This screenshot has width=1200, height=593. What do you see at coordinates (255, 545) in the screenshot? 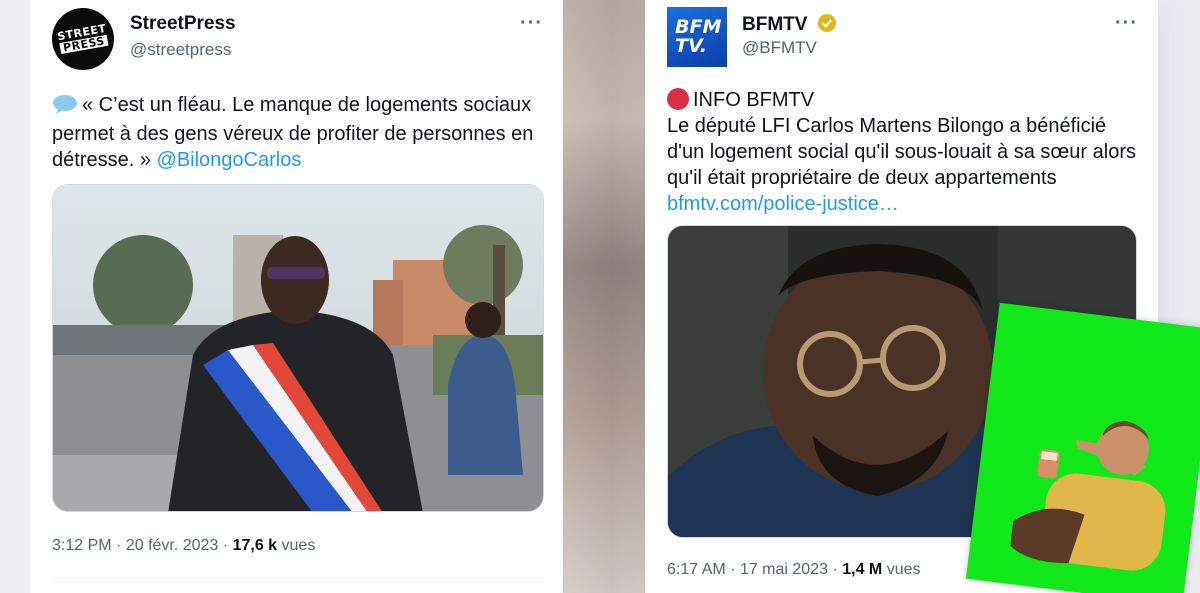
I see `views-count: 17,6 k` at bounding box center [255, 545].